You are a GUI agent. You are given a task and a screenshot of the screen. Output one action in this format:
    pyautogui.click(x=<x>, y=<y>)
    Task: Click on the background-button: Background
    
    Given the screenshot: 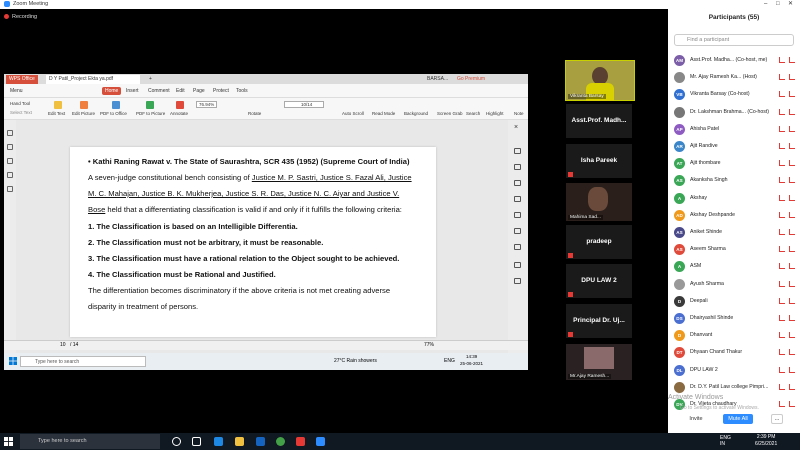 What is the action you would take?
    pyautogui.click(x=416, y=113)
    